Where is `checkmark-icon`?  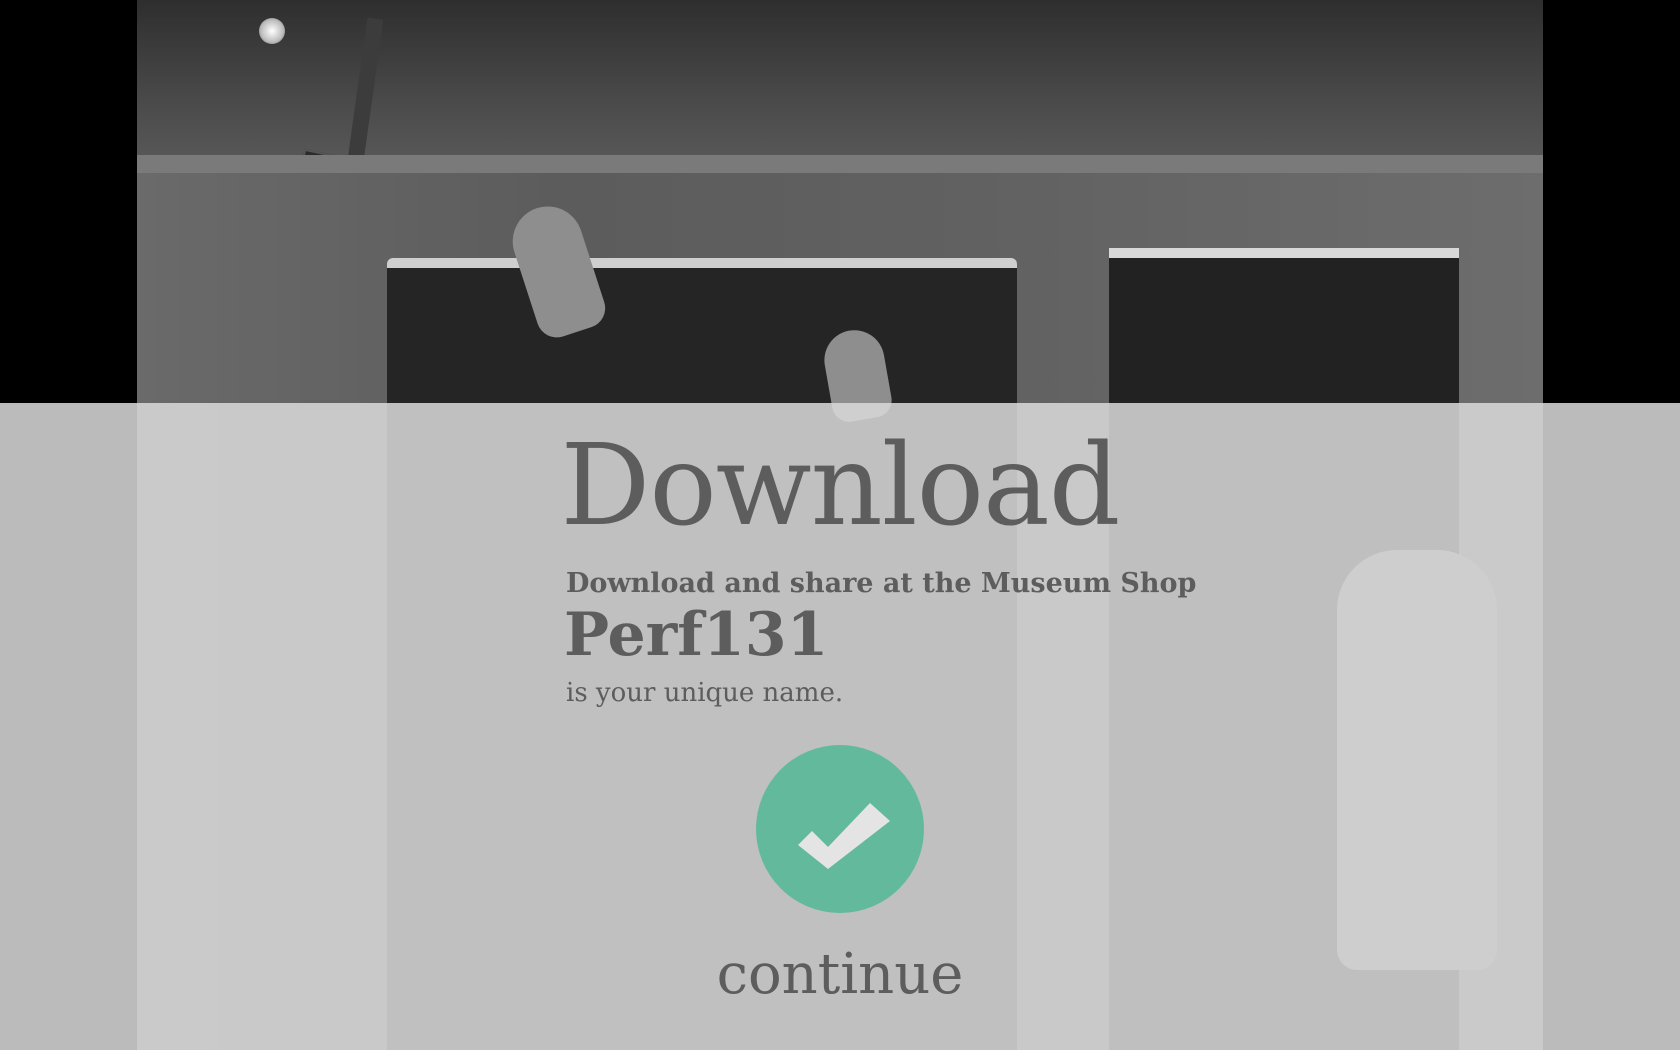 checkmark-icon is located at coordinates (840, 829).